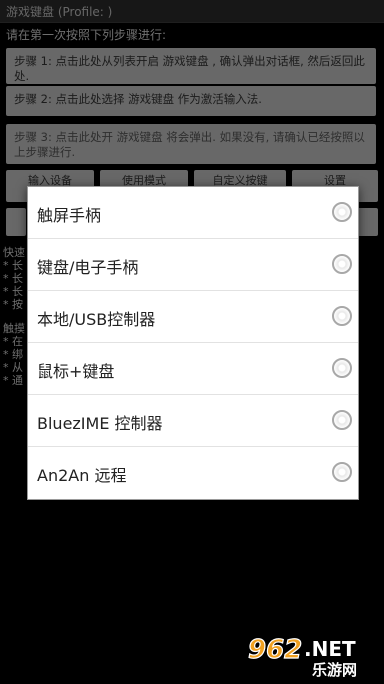 The width and height of the screenshot is (384, 684). What do you see at coordinates (96, 319) in the screenshot?
I see `option-label: 本地/USB控制器` at bounding box center [96, 319].